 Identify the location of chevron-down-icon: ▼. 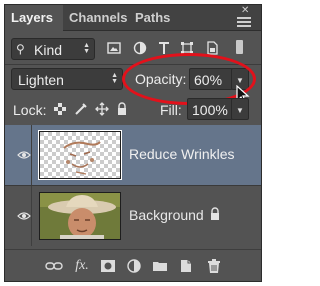
(240, 110).